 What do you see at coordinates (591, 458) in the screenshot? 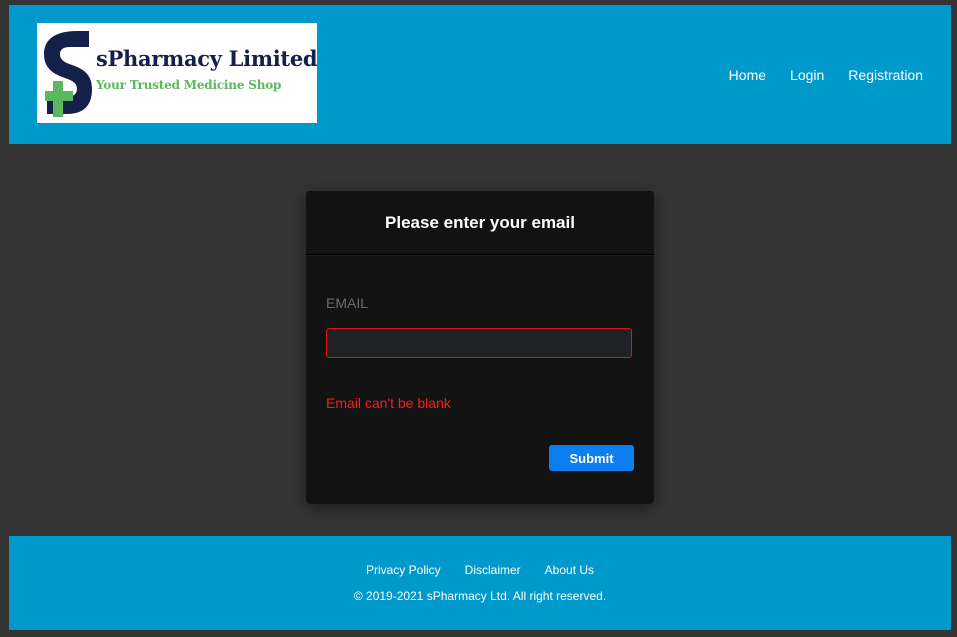
I see `submit-button: Submit` at bounding box center [591, 458].